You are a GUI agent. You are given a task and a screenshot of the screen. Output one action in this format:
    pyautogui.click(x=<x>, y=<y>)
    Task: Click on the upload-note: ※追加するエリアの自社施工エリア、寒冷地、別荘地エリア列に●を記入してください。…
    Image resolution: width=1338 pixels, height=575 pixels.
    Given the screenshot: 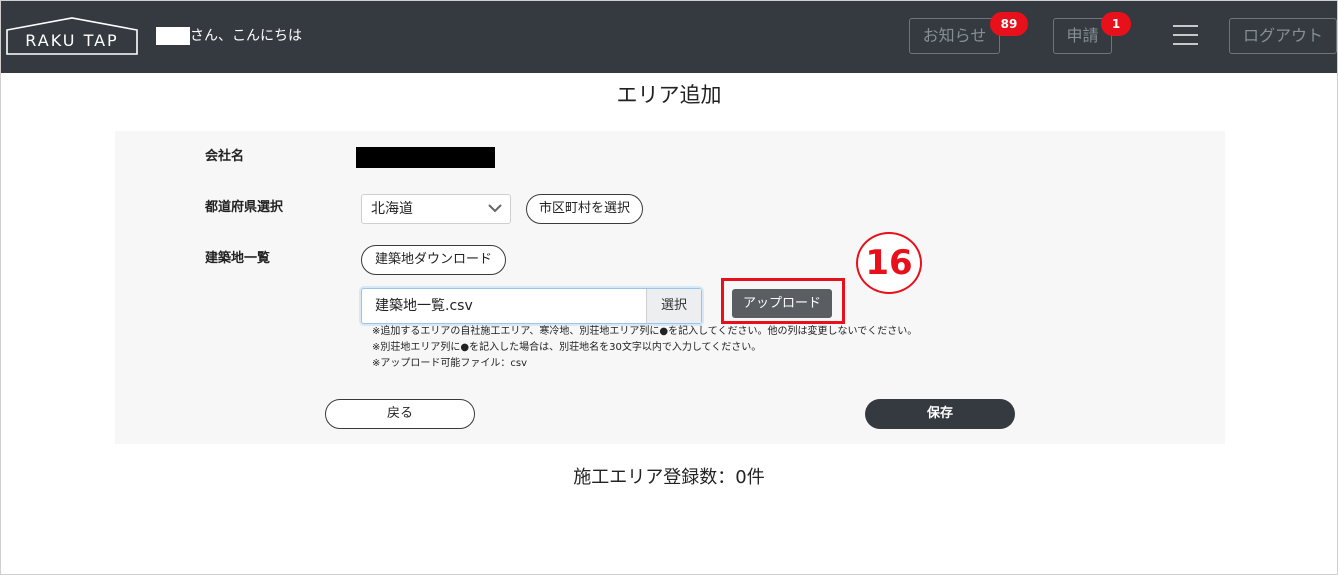 What is the action you would take?
    pyautogui.click(x=645, y=331)
    